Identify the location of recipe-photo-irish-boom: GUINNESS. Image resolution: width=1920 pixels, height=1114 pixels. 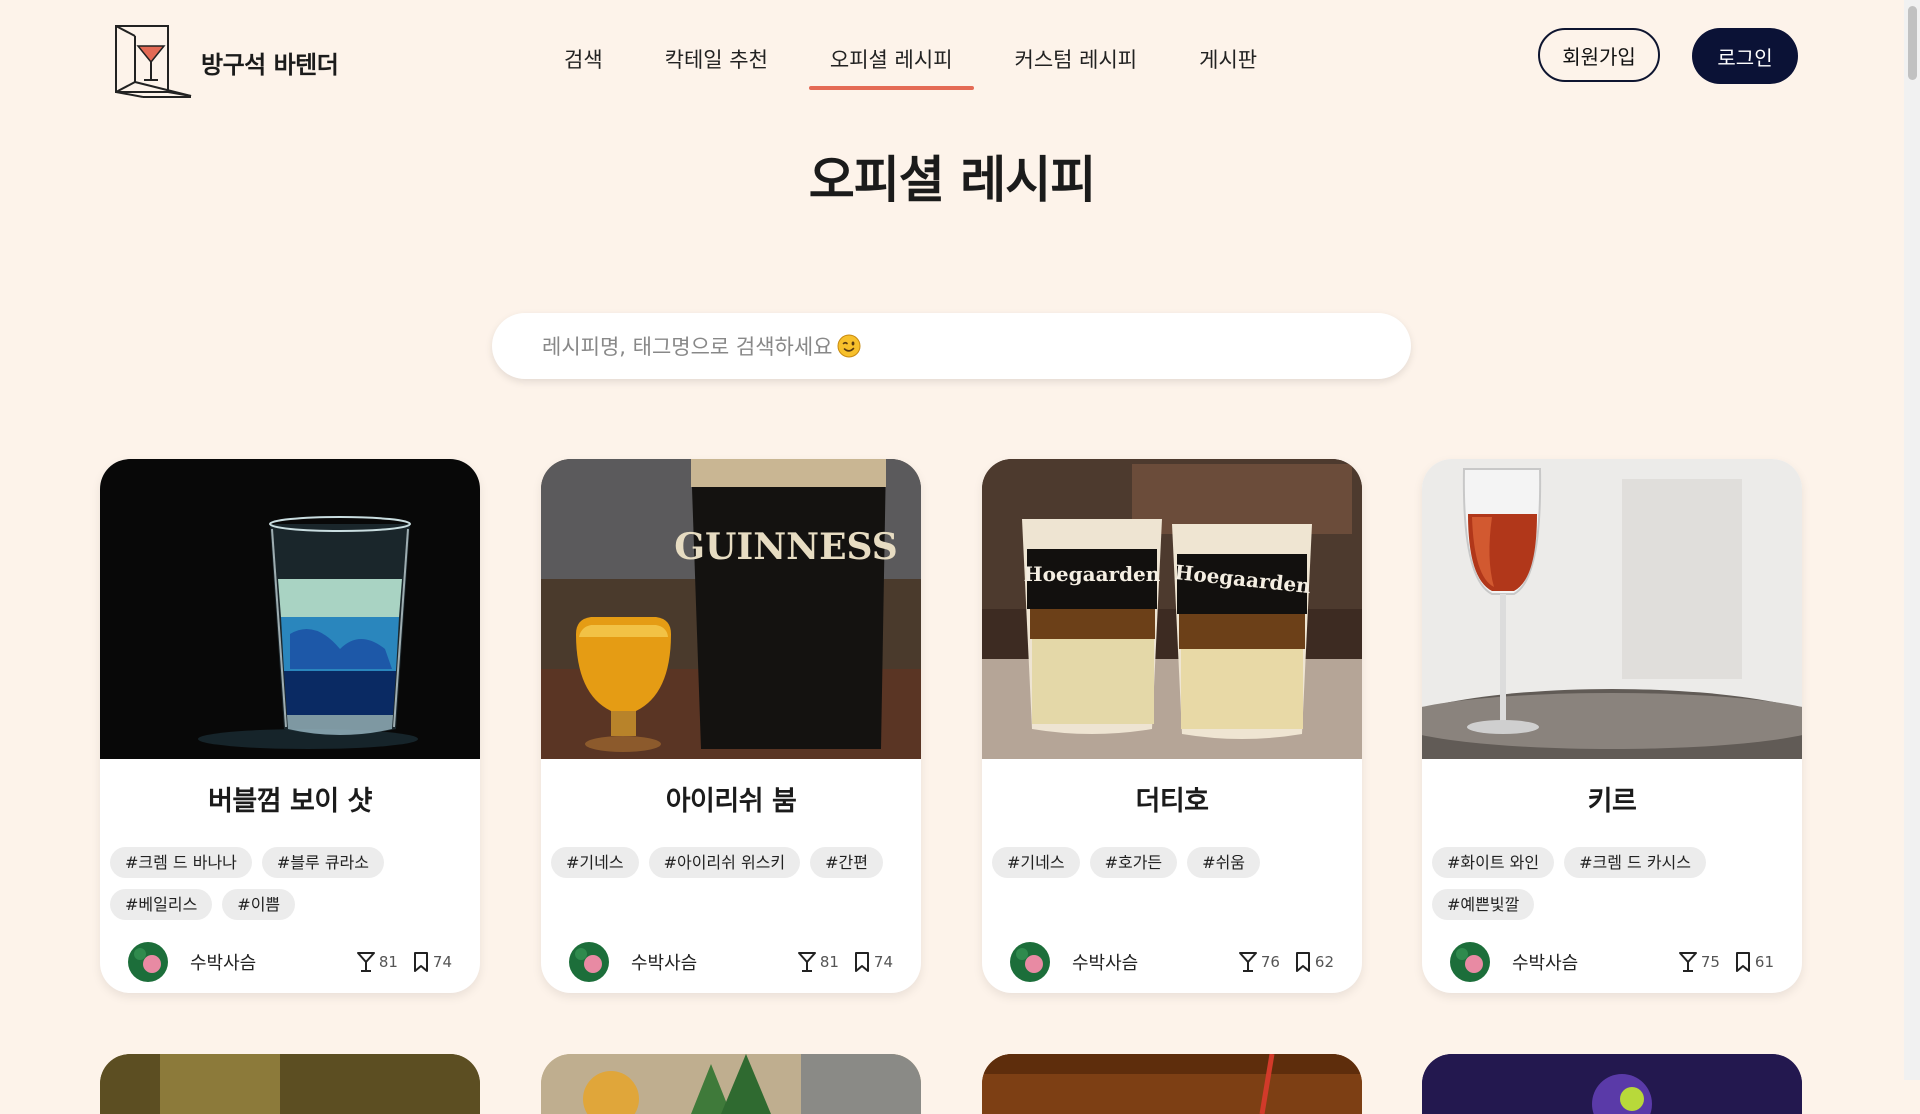
(731, 609).